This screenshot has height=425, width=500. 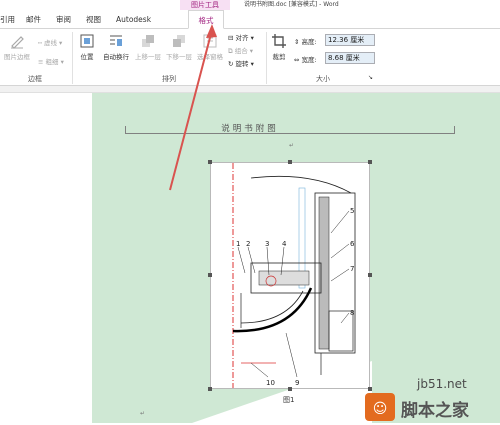 What do you see at coordinates (432, 399) in the screenshot?
I see `watermark: ☺ jb51.net 脚本之家` at bounding box center [432, 399].